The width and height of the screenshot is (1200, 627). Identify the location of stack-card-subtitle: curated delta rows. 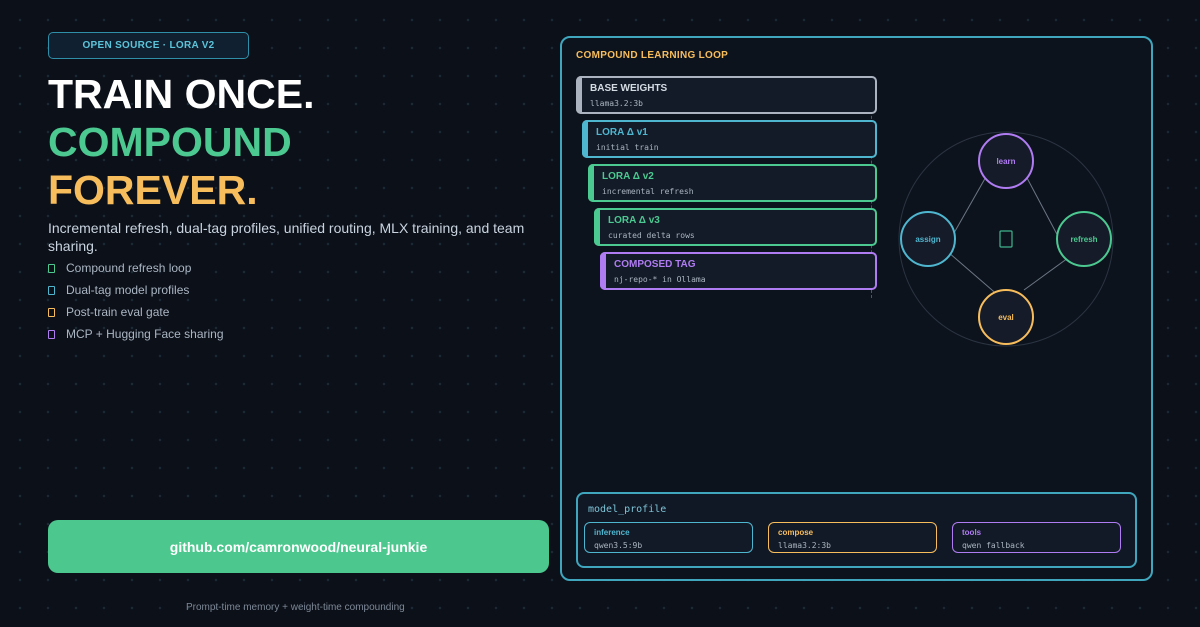
(651, 235).